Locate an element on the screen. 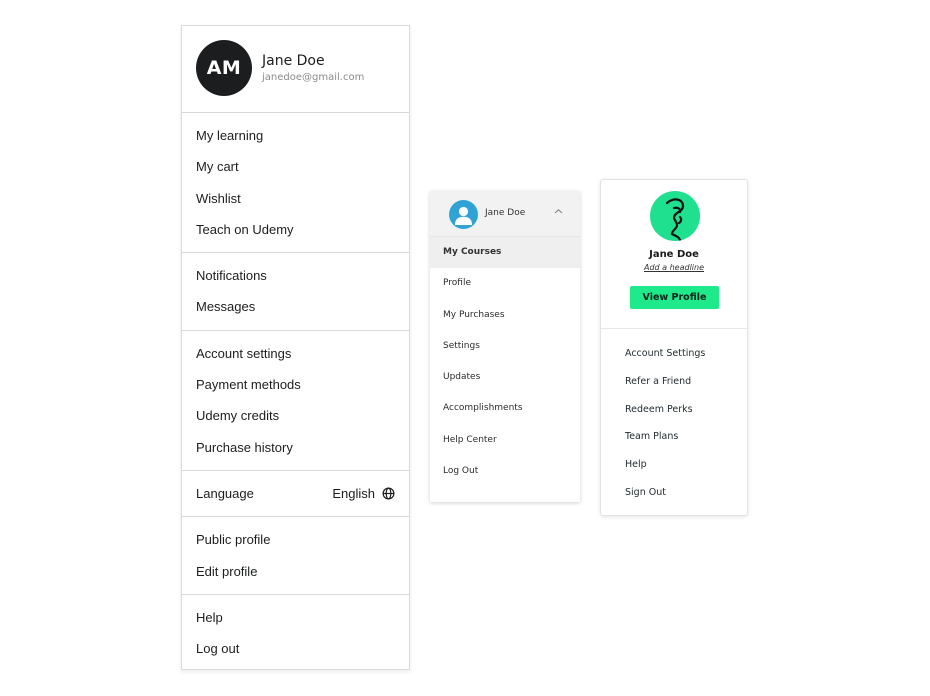  menu-section-help: Help Log out is located at coordinates (295, 633).